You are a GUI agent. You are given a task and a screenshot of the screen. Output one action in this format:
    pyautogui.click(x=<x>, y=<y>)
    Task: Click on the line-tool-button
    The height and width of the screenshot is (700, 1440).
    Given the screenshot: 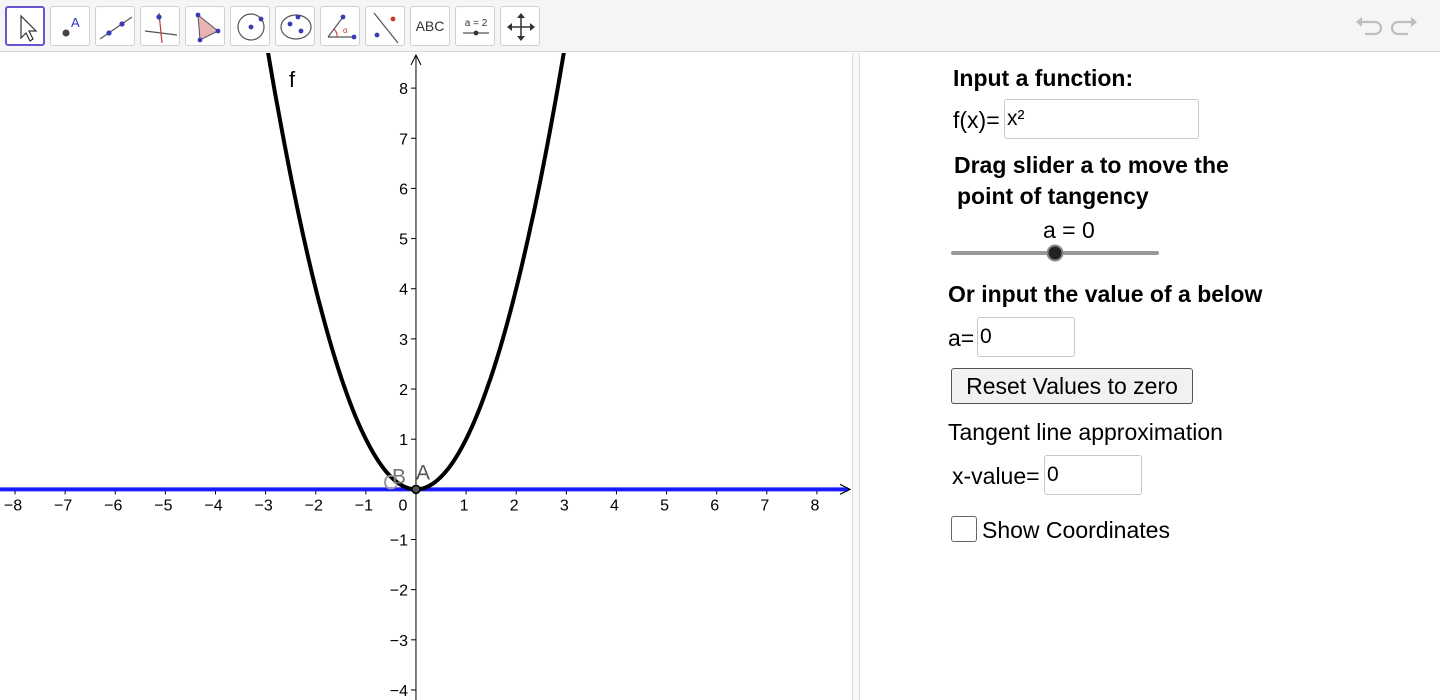 What is the action you would take?
    pyautogui.click(x=115, y=26)
    